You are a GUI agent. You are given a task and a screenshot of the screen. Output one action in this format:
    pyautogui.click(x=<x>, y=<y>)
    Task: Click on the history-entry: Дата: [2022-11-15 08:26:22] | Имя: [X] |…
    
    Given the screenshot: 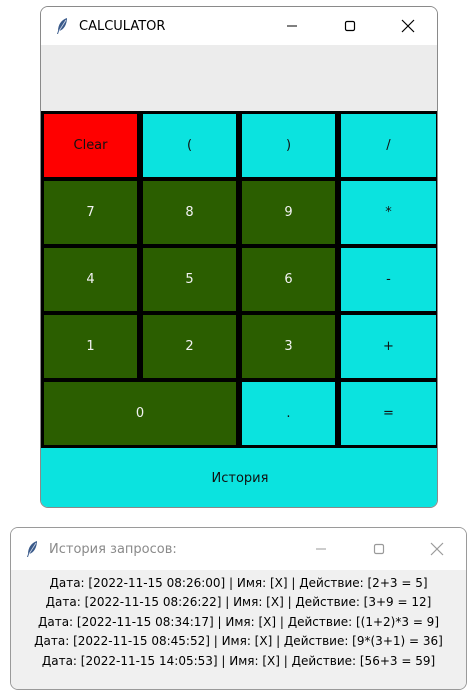 What is the action you would take?
    pyautogui.click(x=238, y=602)
    